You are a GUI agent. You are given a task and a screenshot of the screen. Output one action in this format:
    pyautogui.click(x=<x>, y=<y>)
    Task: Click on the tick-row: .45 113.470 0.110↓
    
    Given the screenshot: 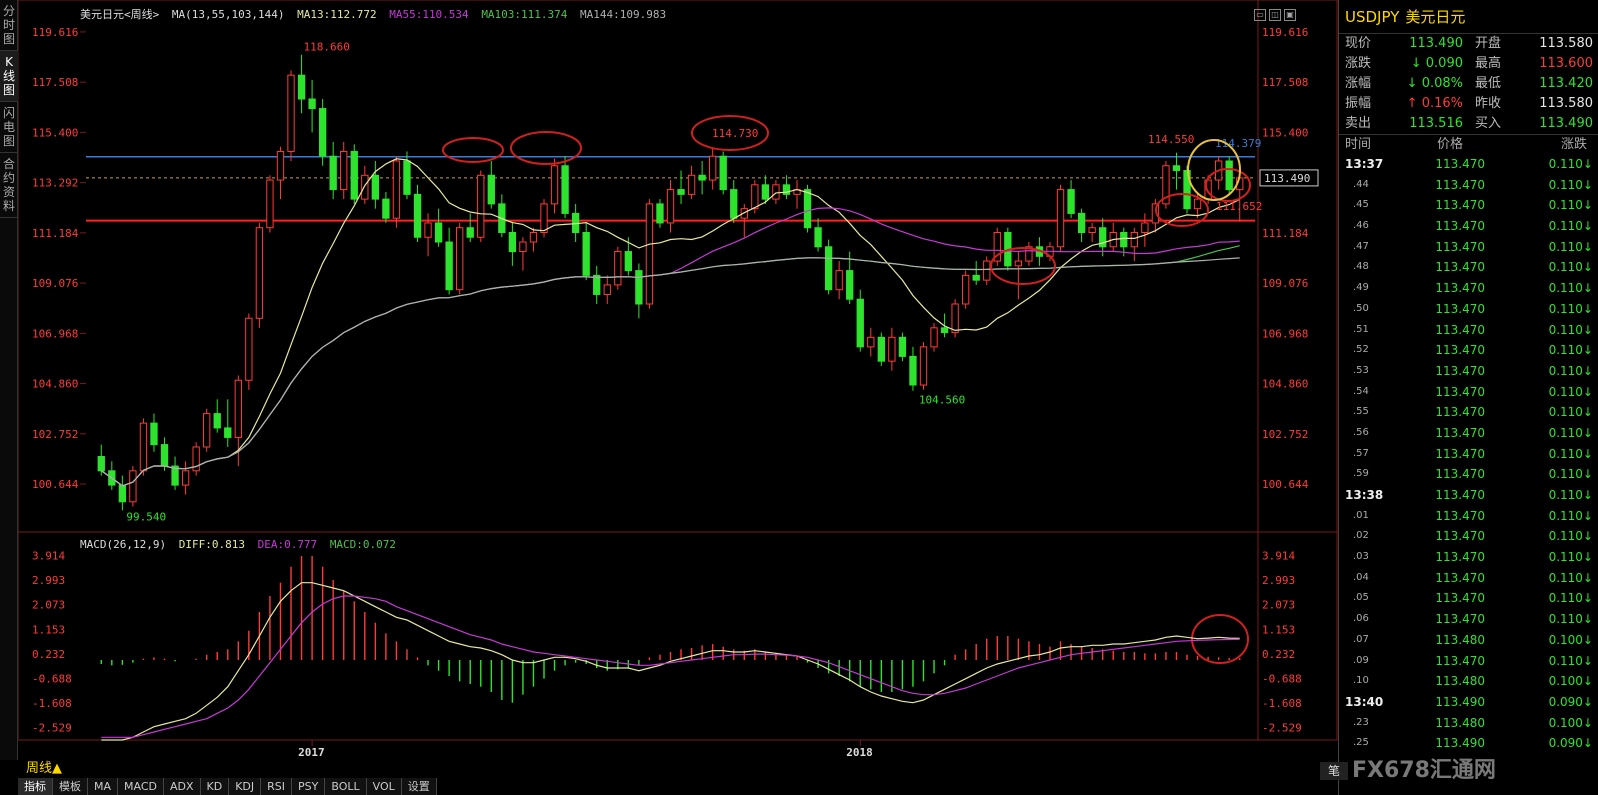 What is the action you would take?
    pyautogui.click(x=1468, y=205)
    